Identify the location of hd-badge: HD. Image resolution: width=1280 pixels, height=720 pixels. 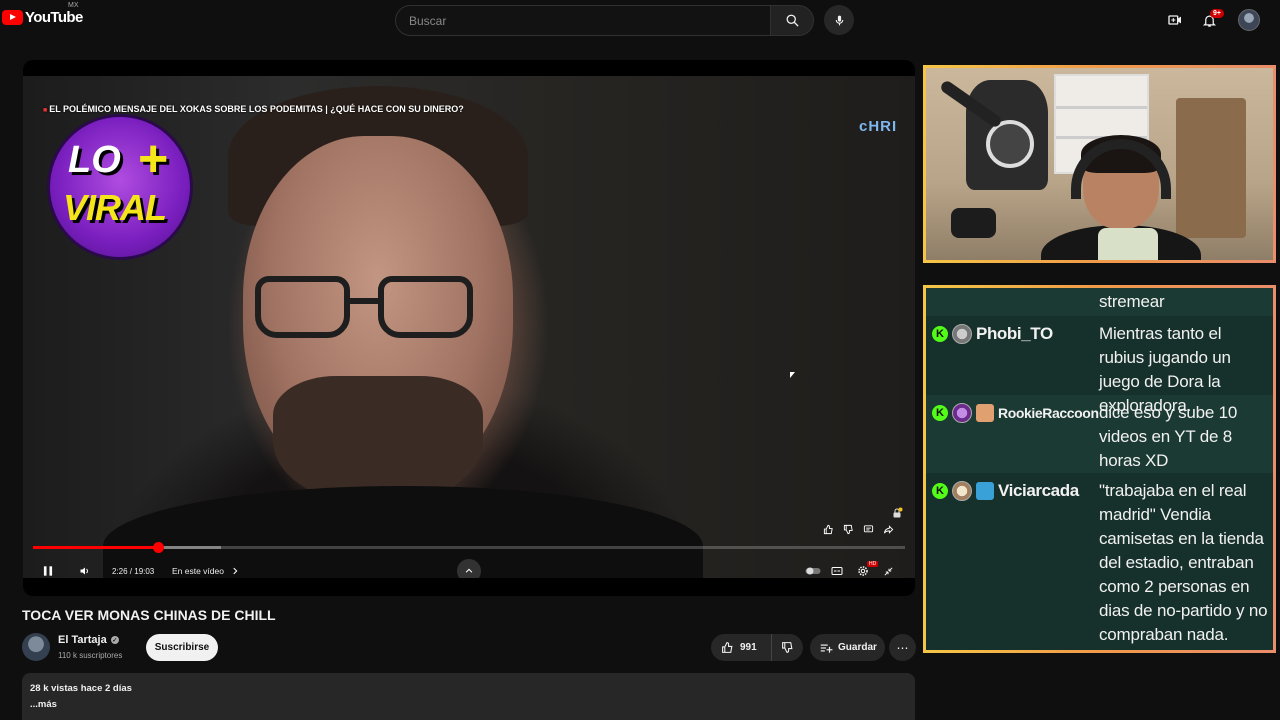
(873, 564).